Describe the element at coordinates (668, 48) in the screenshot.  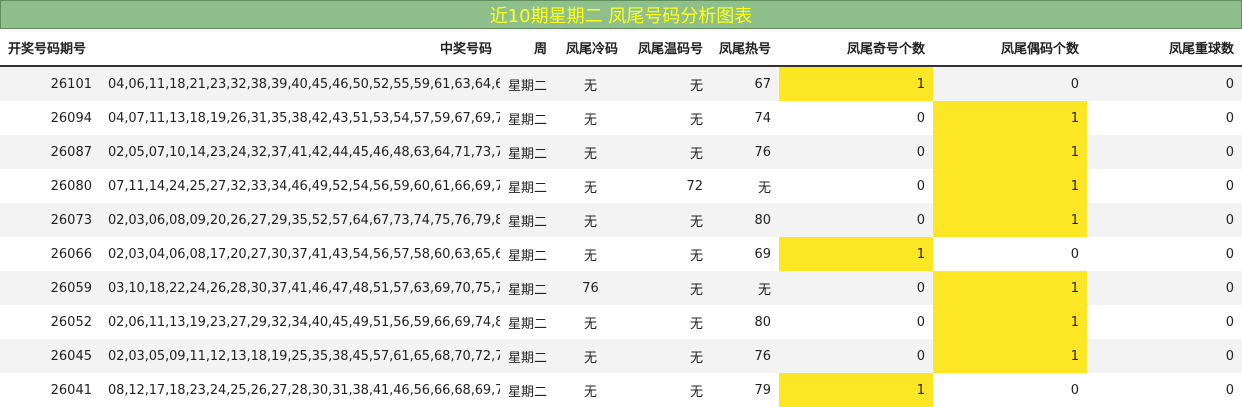
I see `col-header-warm: 凤尾温码号` at that location.